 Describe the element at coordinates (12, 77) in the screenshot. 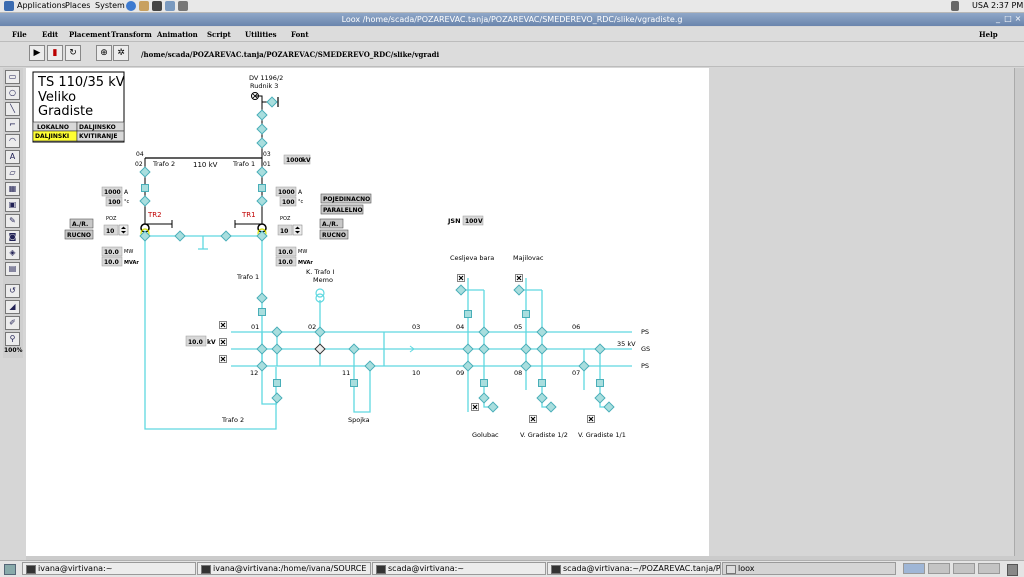

I see `rectangle-tool-icon: ▭` at that location.